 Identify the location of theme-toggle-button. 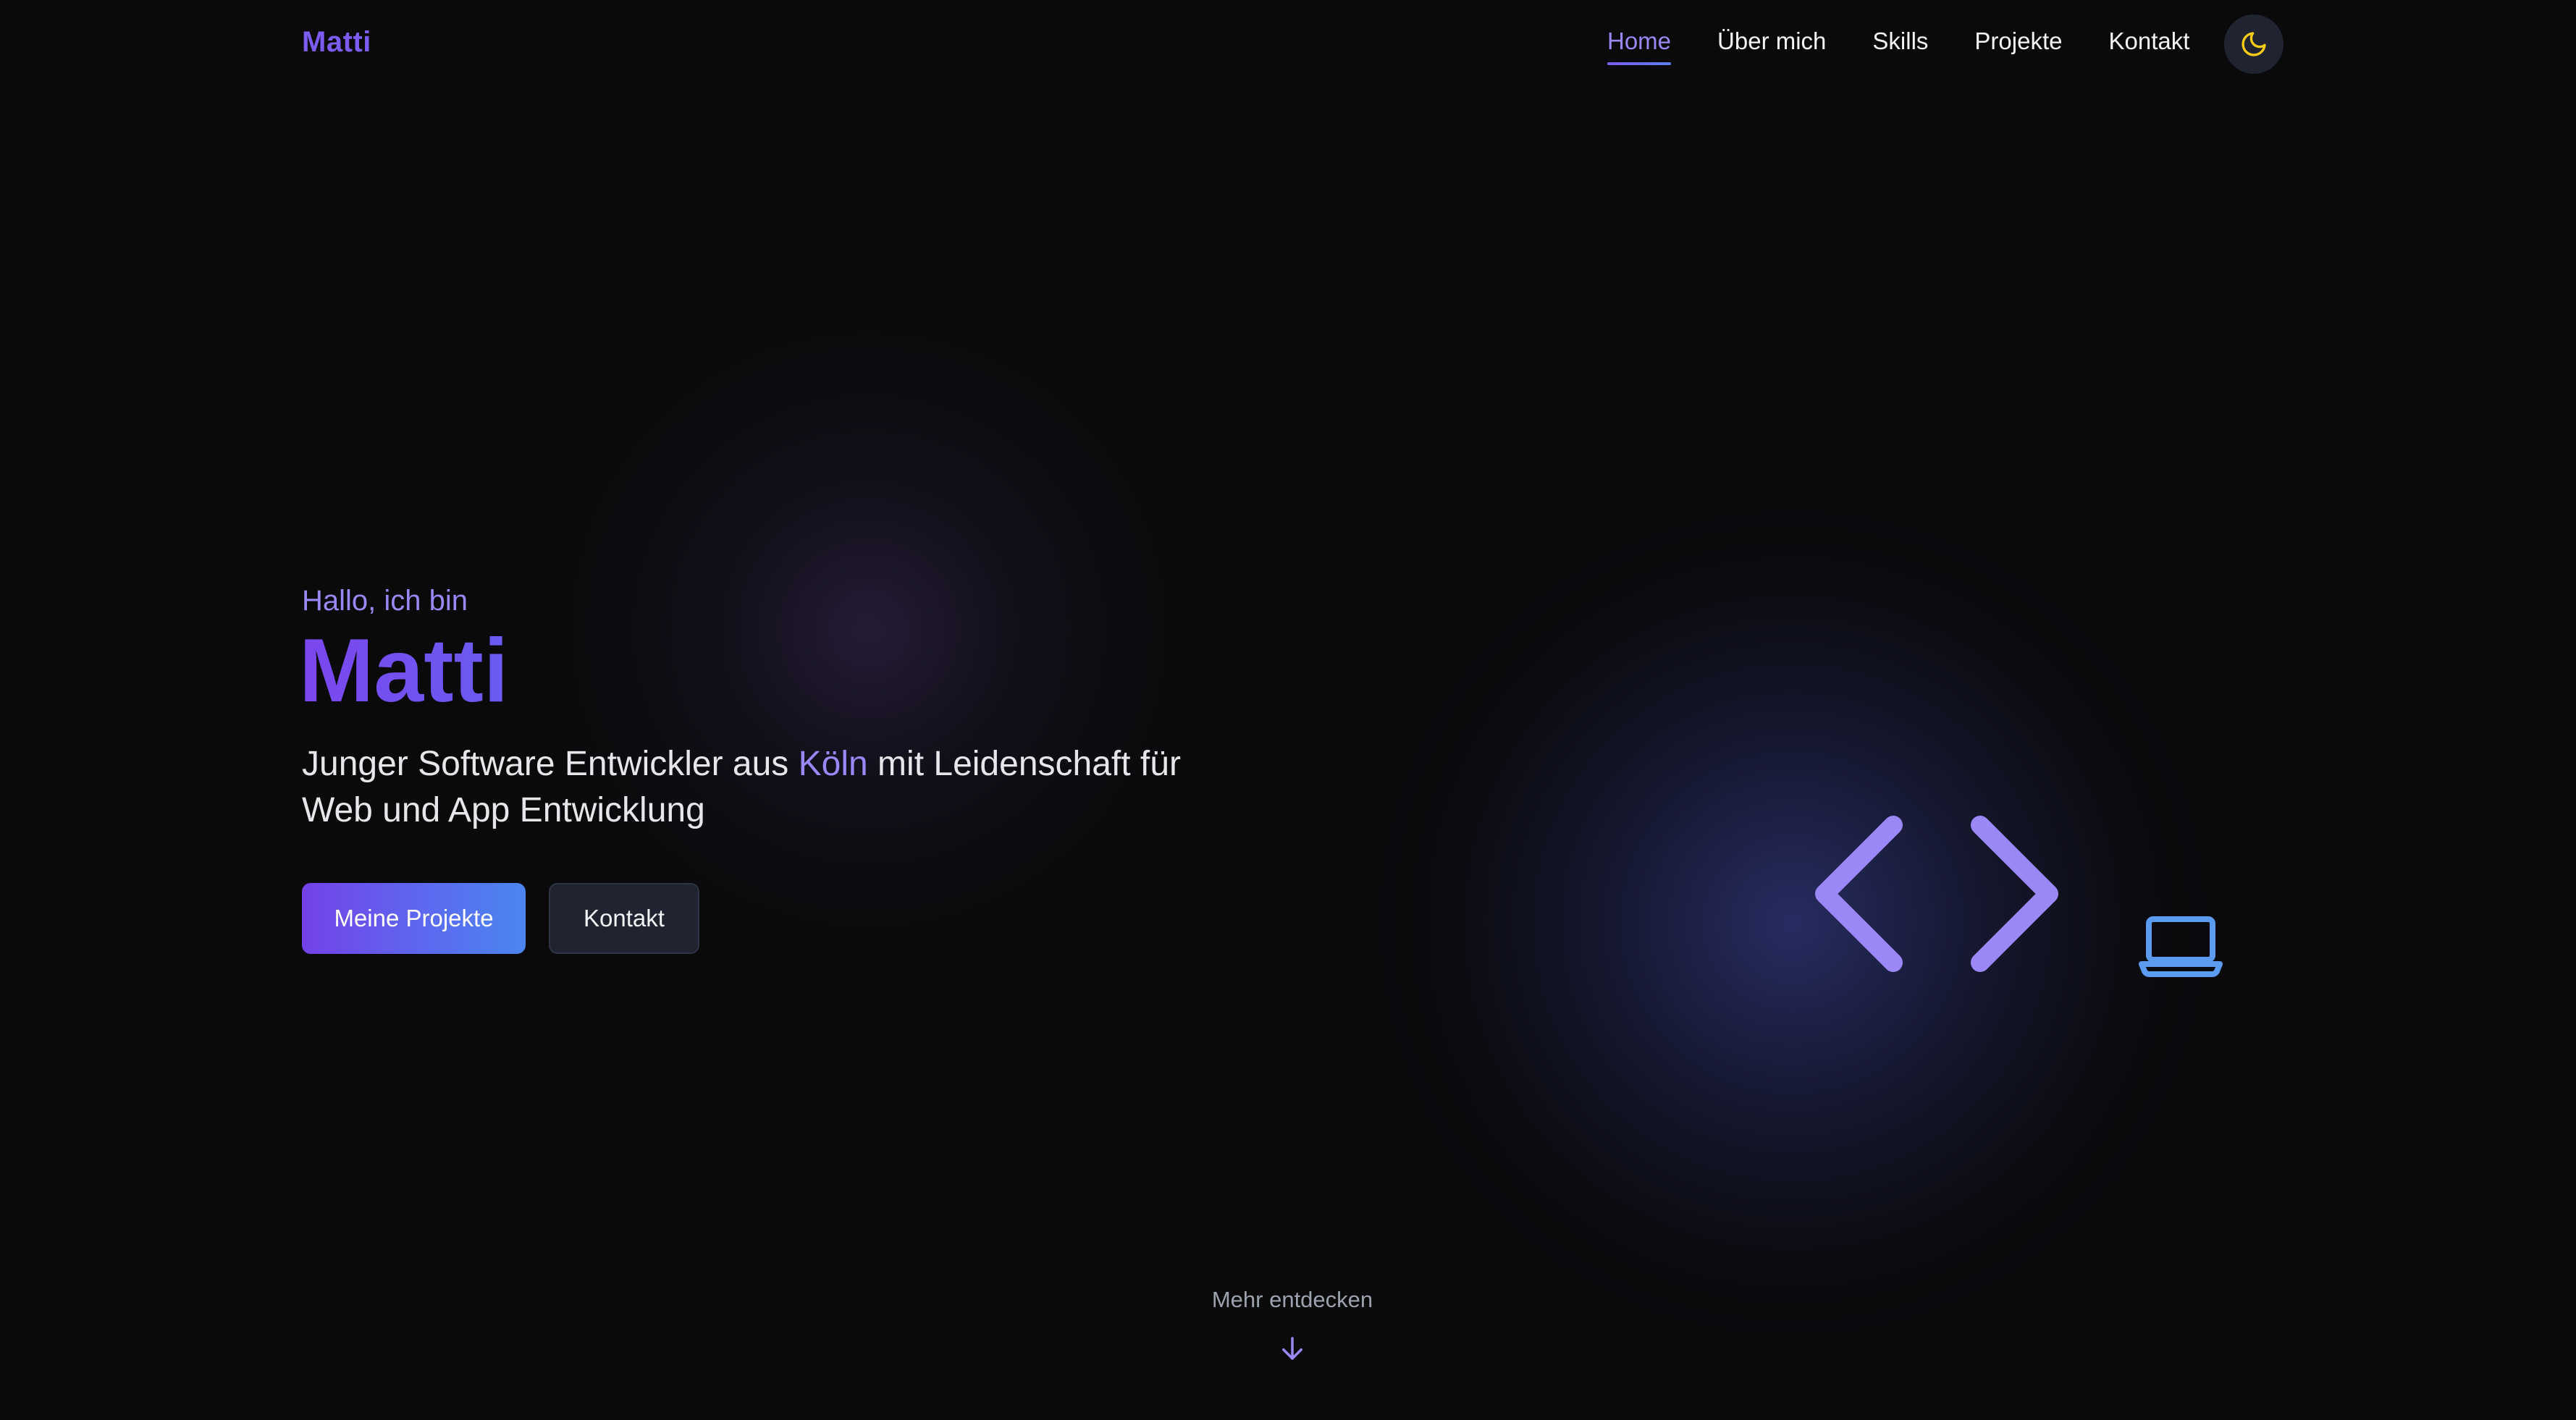
(2254, 44).